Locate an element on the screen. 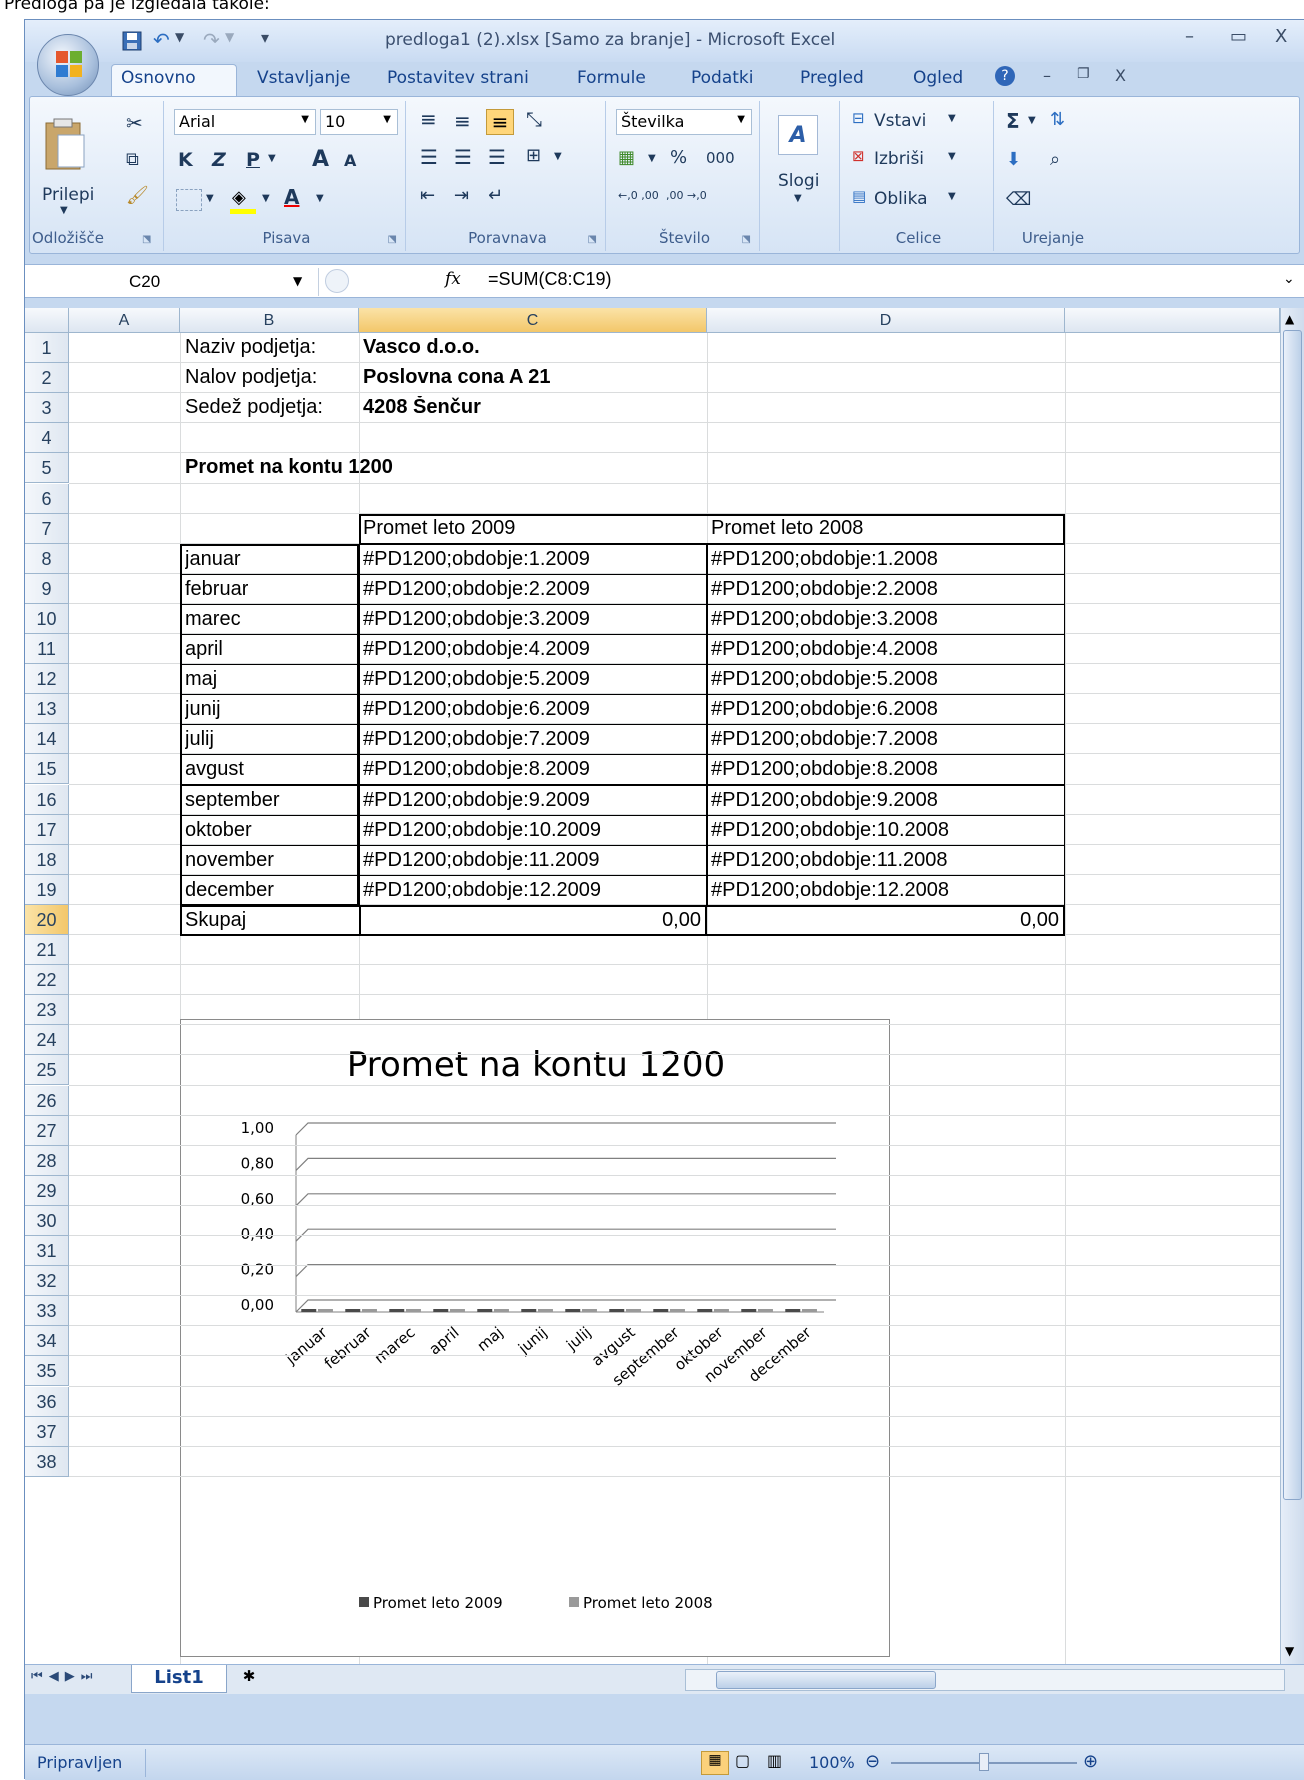 Image resolution: width=1304 pixels, height=1780 pixels. font-size-combo: 10 ▼ is located at coordinates (359, 122).